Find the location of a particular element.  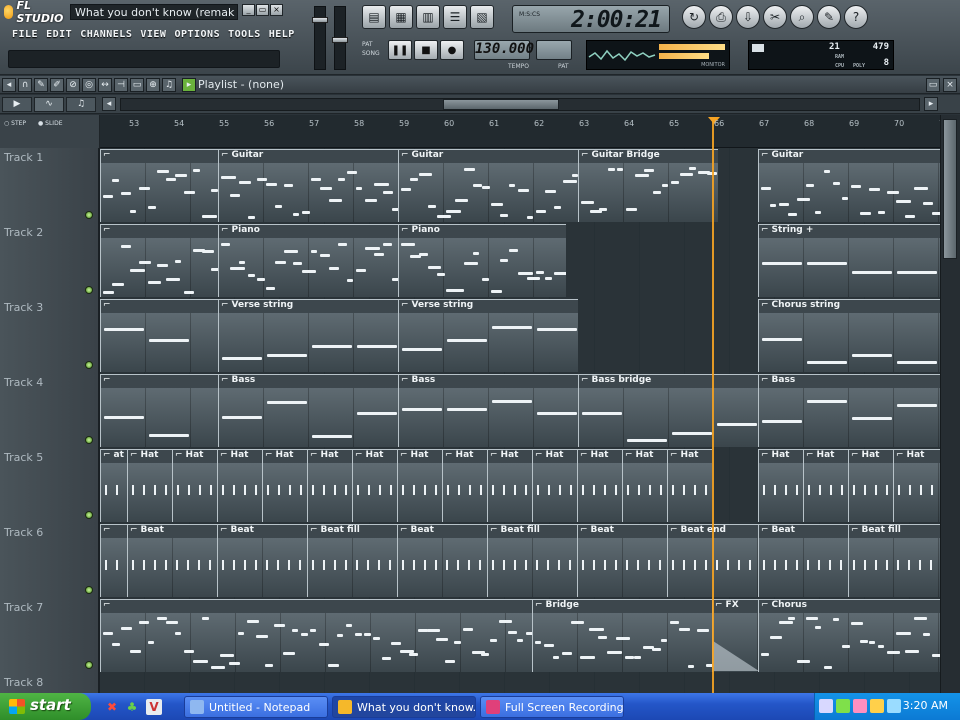

slip-icon: ↔ is located at coordinates (105, 85).